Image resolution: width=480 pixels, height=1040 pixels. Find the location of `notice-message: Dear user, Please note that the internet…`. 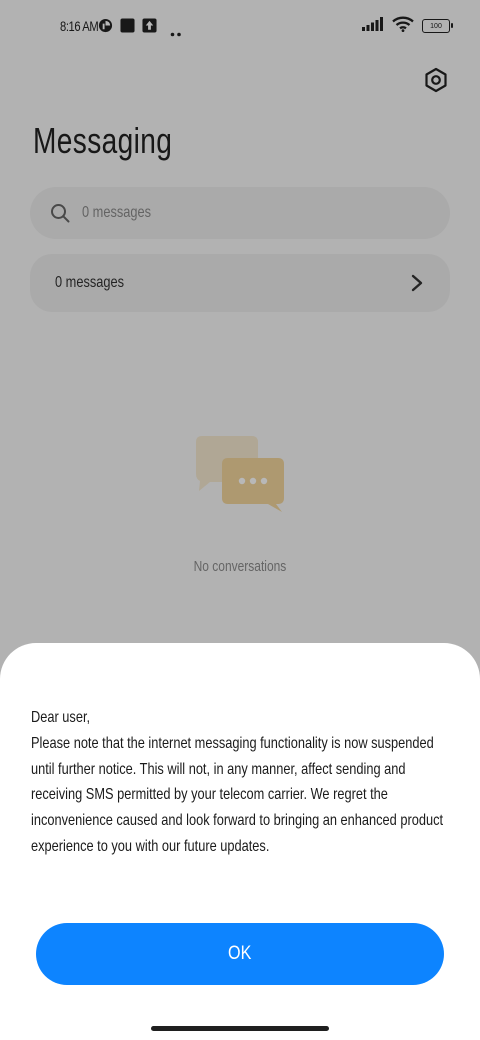

notice-message: Dear user, Please note that the internet… is located at coordinates (239, 782).